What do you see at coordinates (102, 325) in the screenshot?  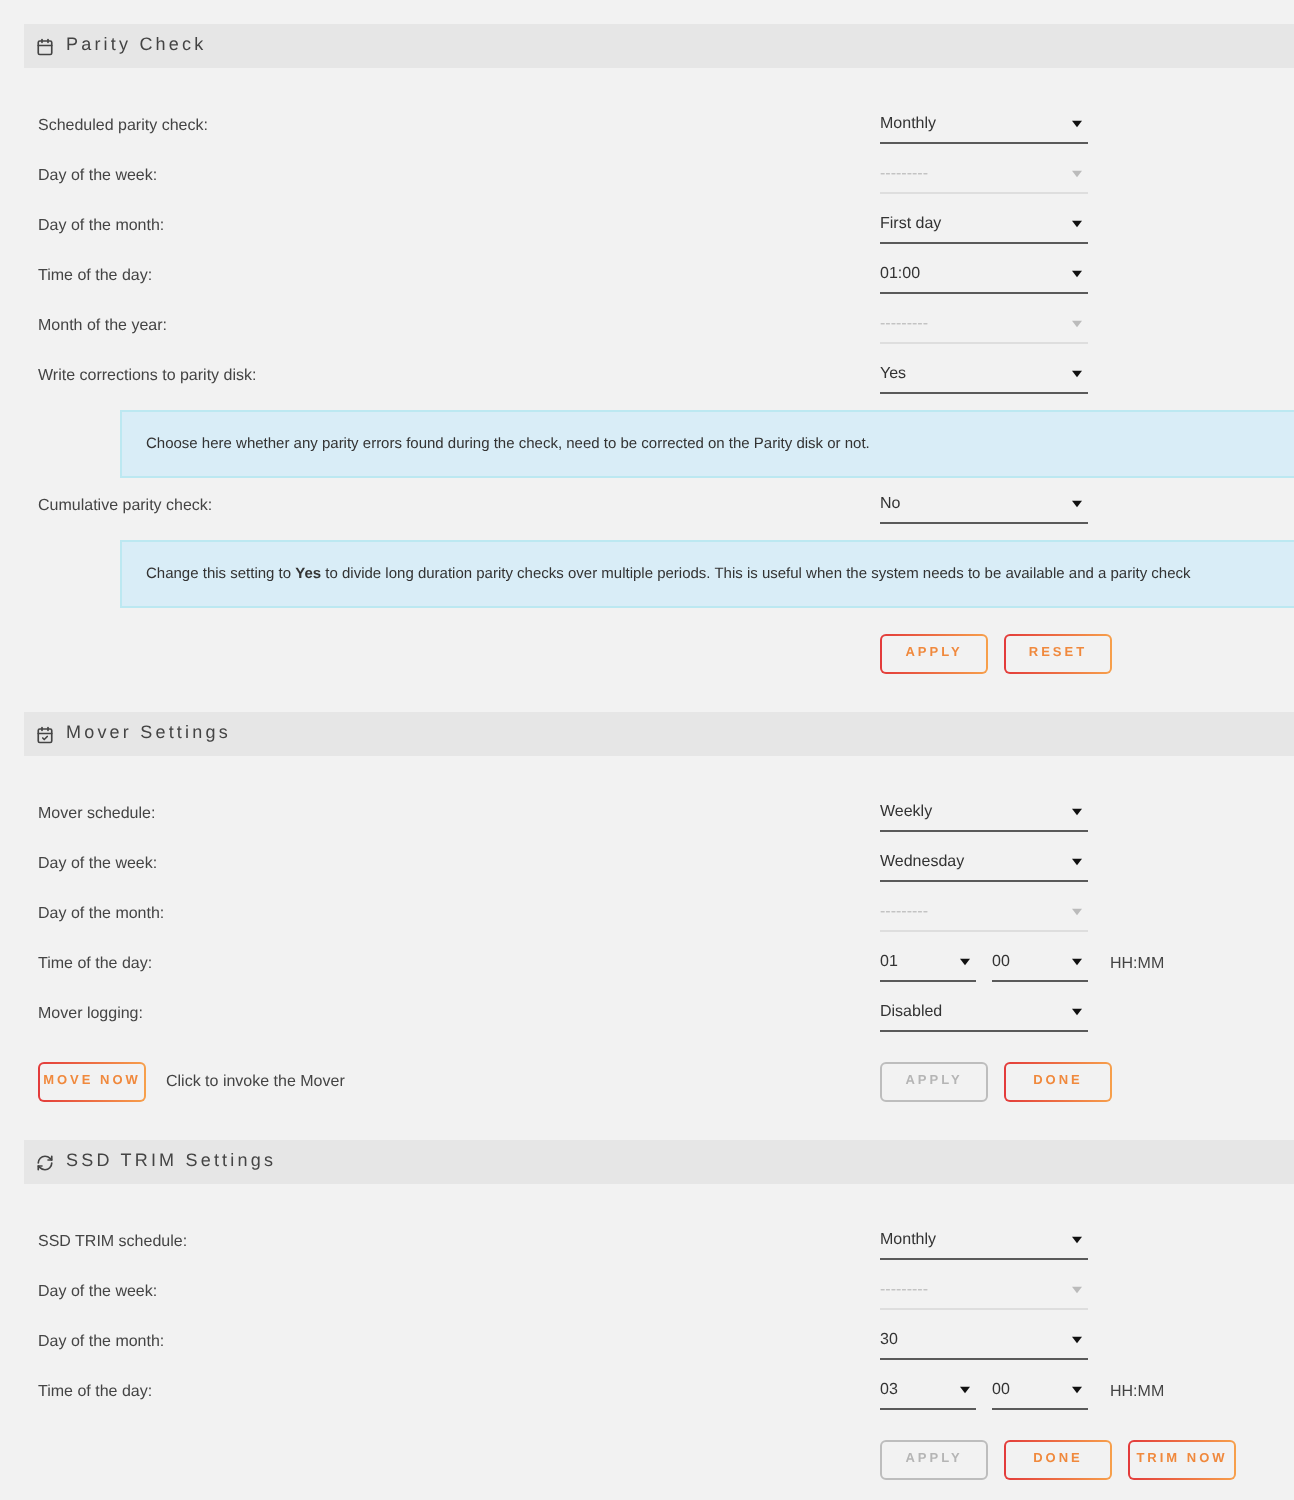 I see `field-label: Month of the year:` at bounding box center [102, 325].